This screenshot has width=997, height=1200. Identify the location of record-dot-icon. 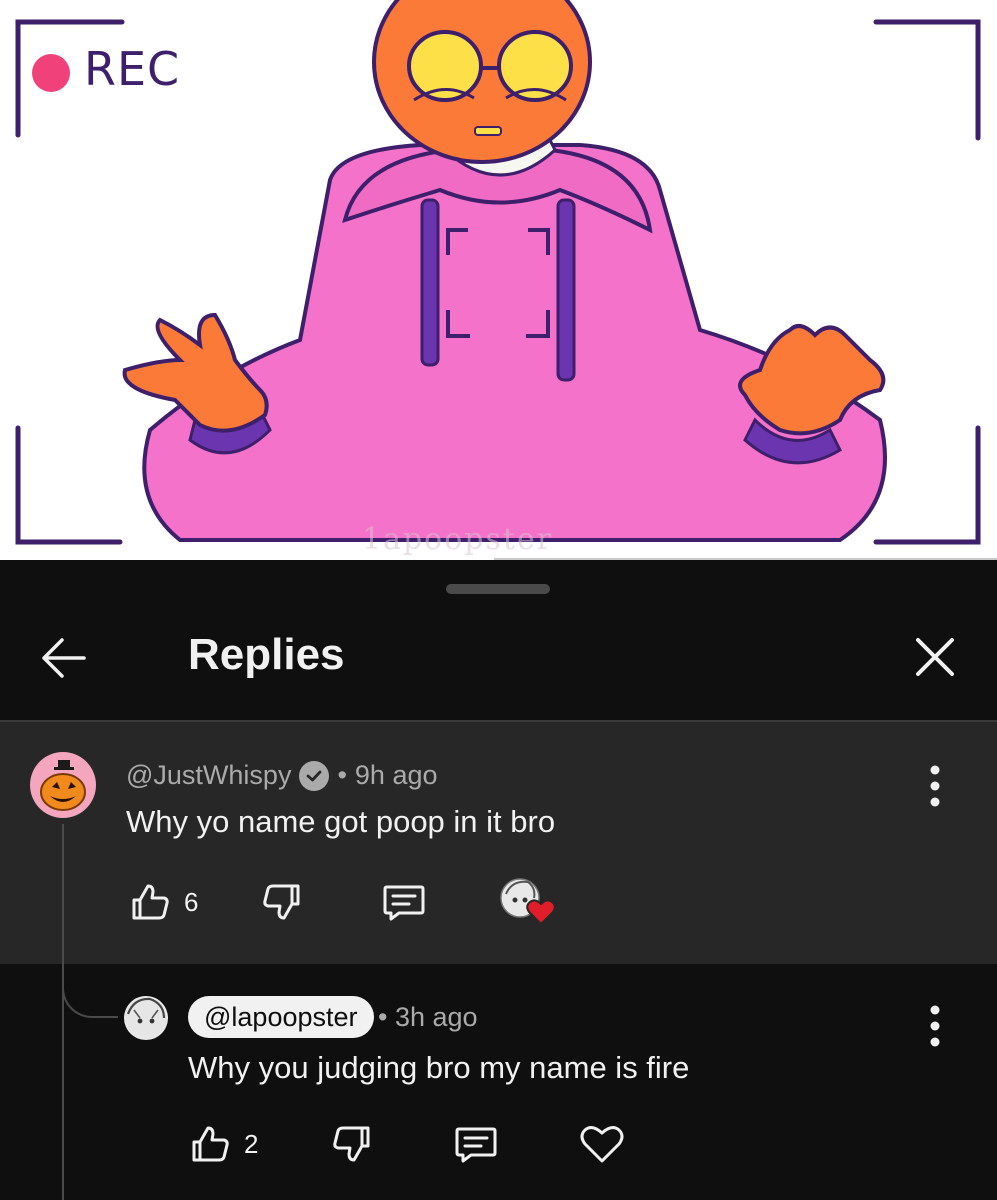
(51, 73).